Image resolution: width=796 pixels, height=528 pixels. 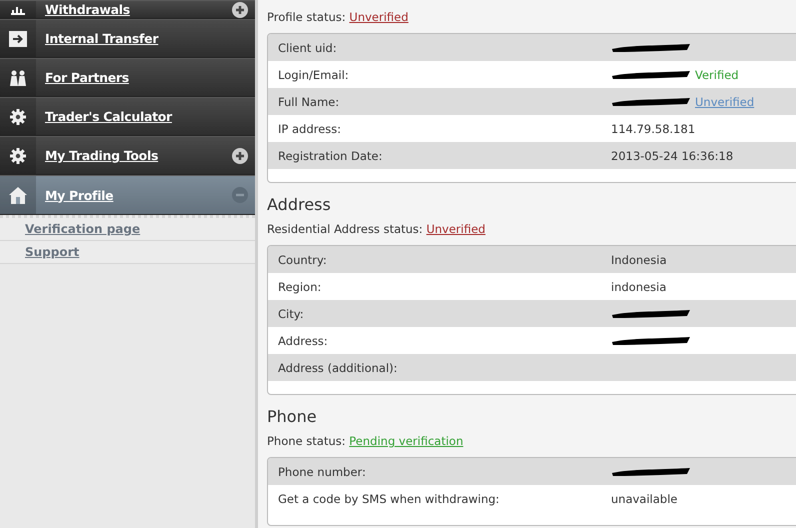 What do you see at coordinates (644, 499) in the screenshot?
I see `field-value: unavailable` at bounding box center [644, 499].